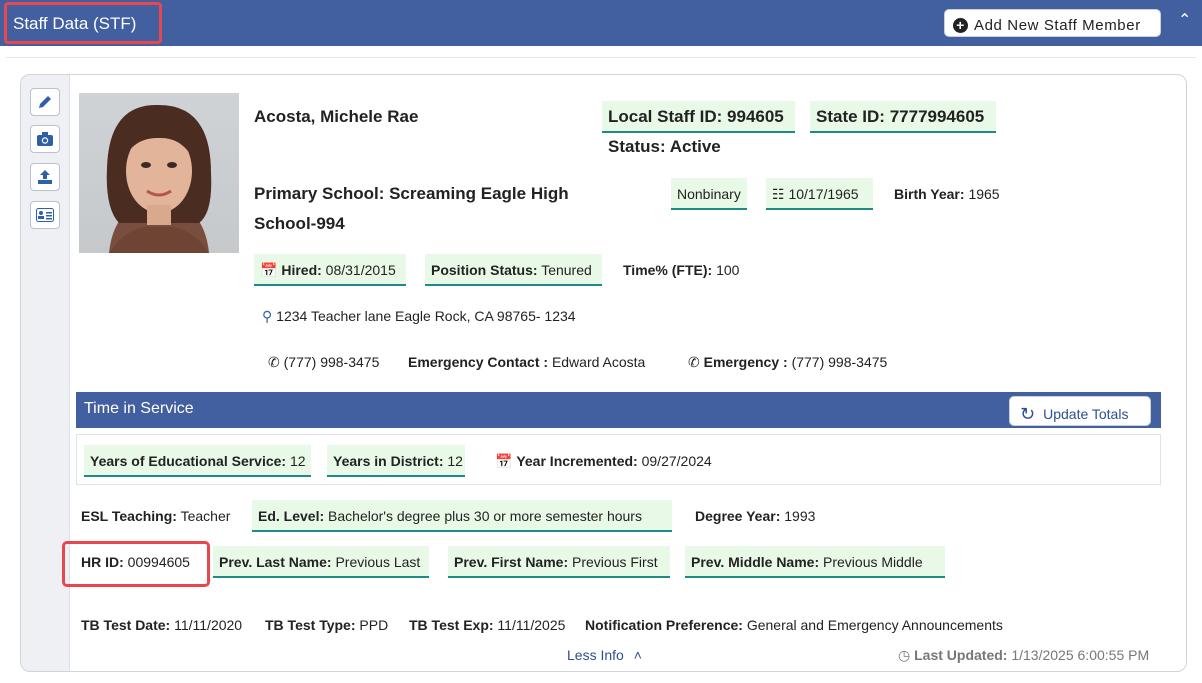  What do you see at coordinates (800, 516) in the screenshot?
I see `degree-year-value: 1993` at bounding box center [800, 516].